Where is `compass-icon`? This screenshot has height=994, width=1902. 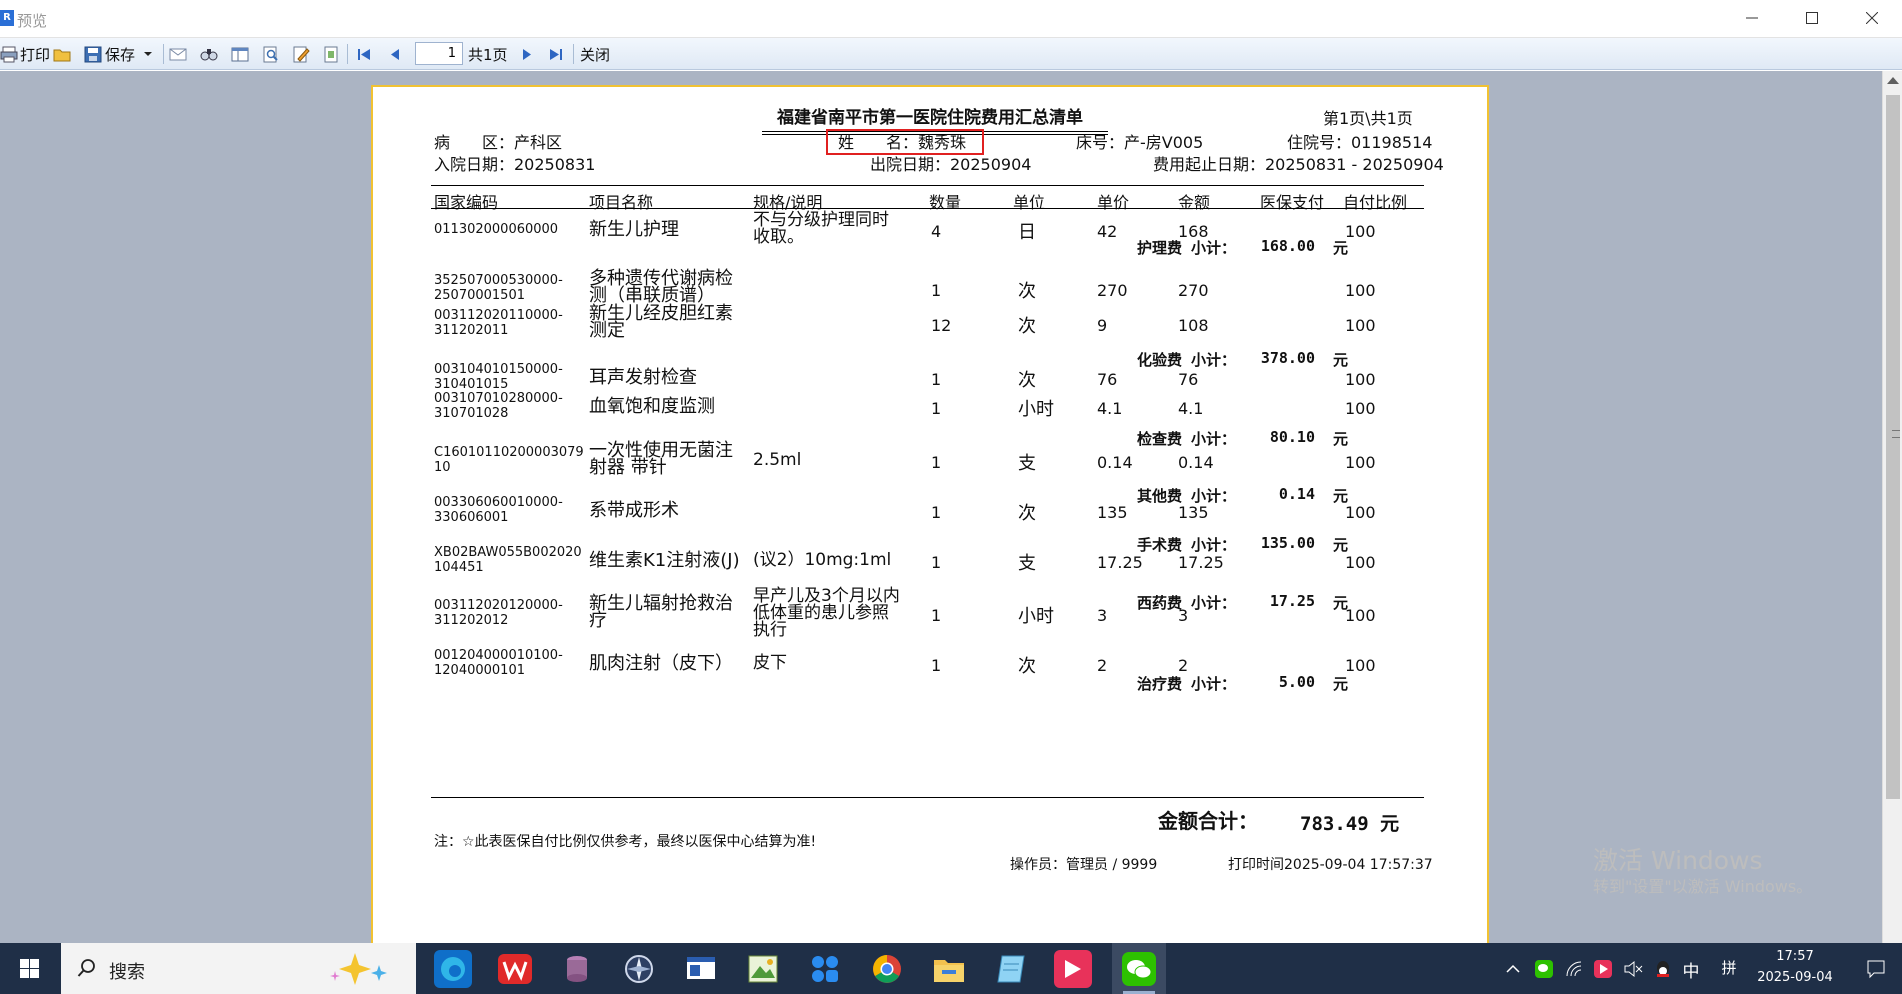 compass-icon is located at coordinates (639, 969).